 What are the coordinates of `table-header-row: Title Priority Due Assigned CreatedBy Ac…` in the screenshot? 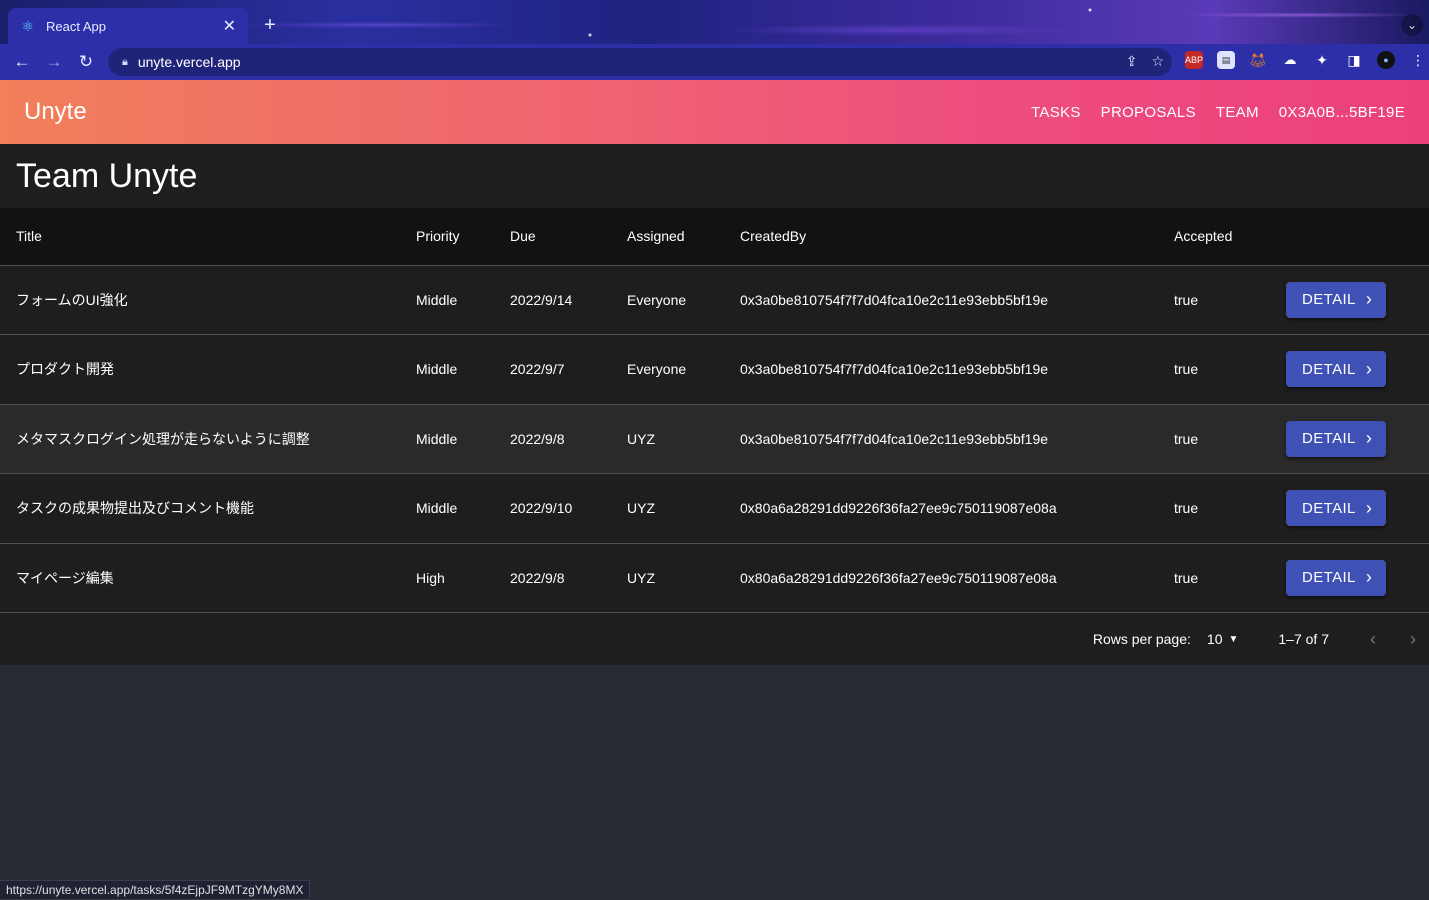 It's located at (714, 237).